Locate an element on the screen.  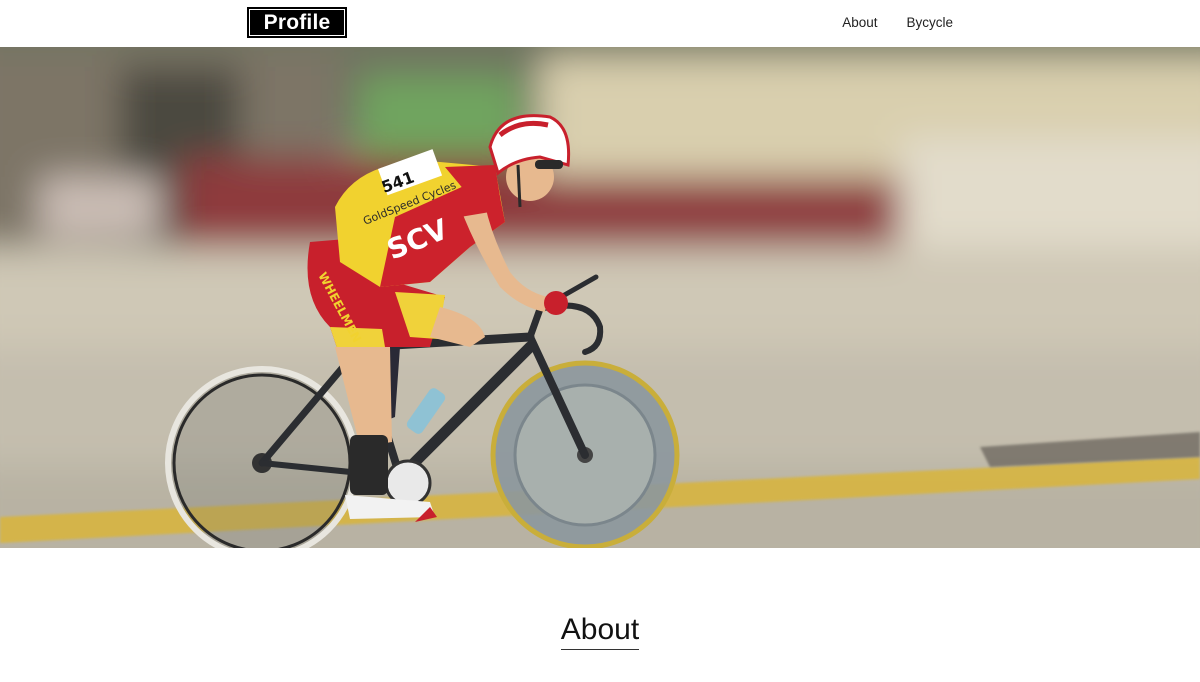
nav-link-about: About is located at coordinates (859, 23).